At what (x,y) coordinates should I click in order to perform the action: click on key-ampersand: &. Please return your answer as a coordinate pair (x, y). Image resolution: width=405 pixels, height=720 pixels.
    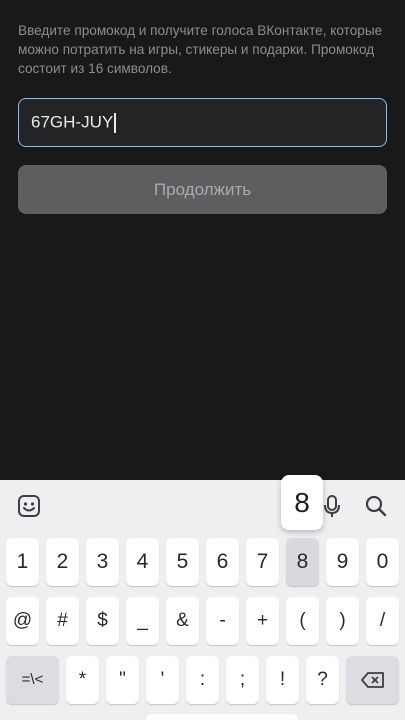
    Looking at the image, I should click on (182, 621).